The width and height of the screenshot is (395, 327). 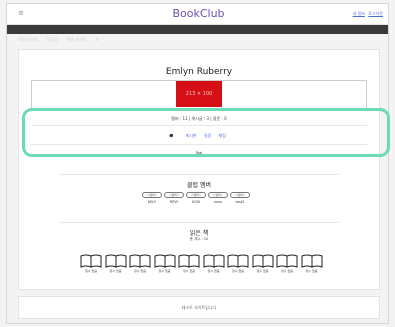 What do you see at coordinates (199, 94) in the screenshot?
I see `banner-placeholder: 213 × 100` at bounding box center [199, 94].